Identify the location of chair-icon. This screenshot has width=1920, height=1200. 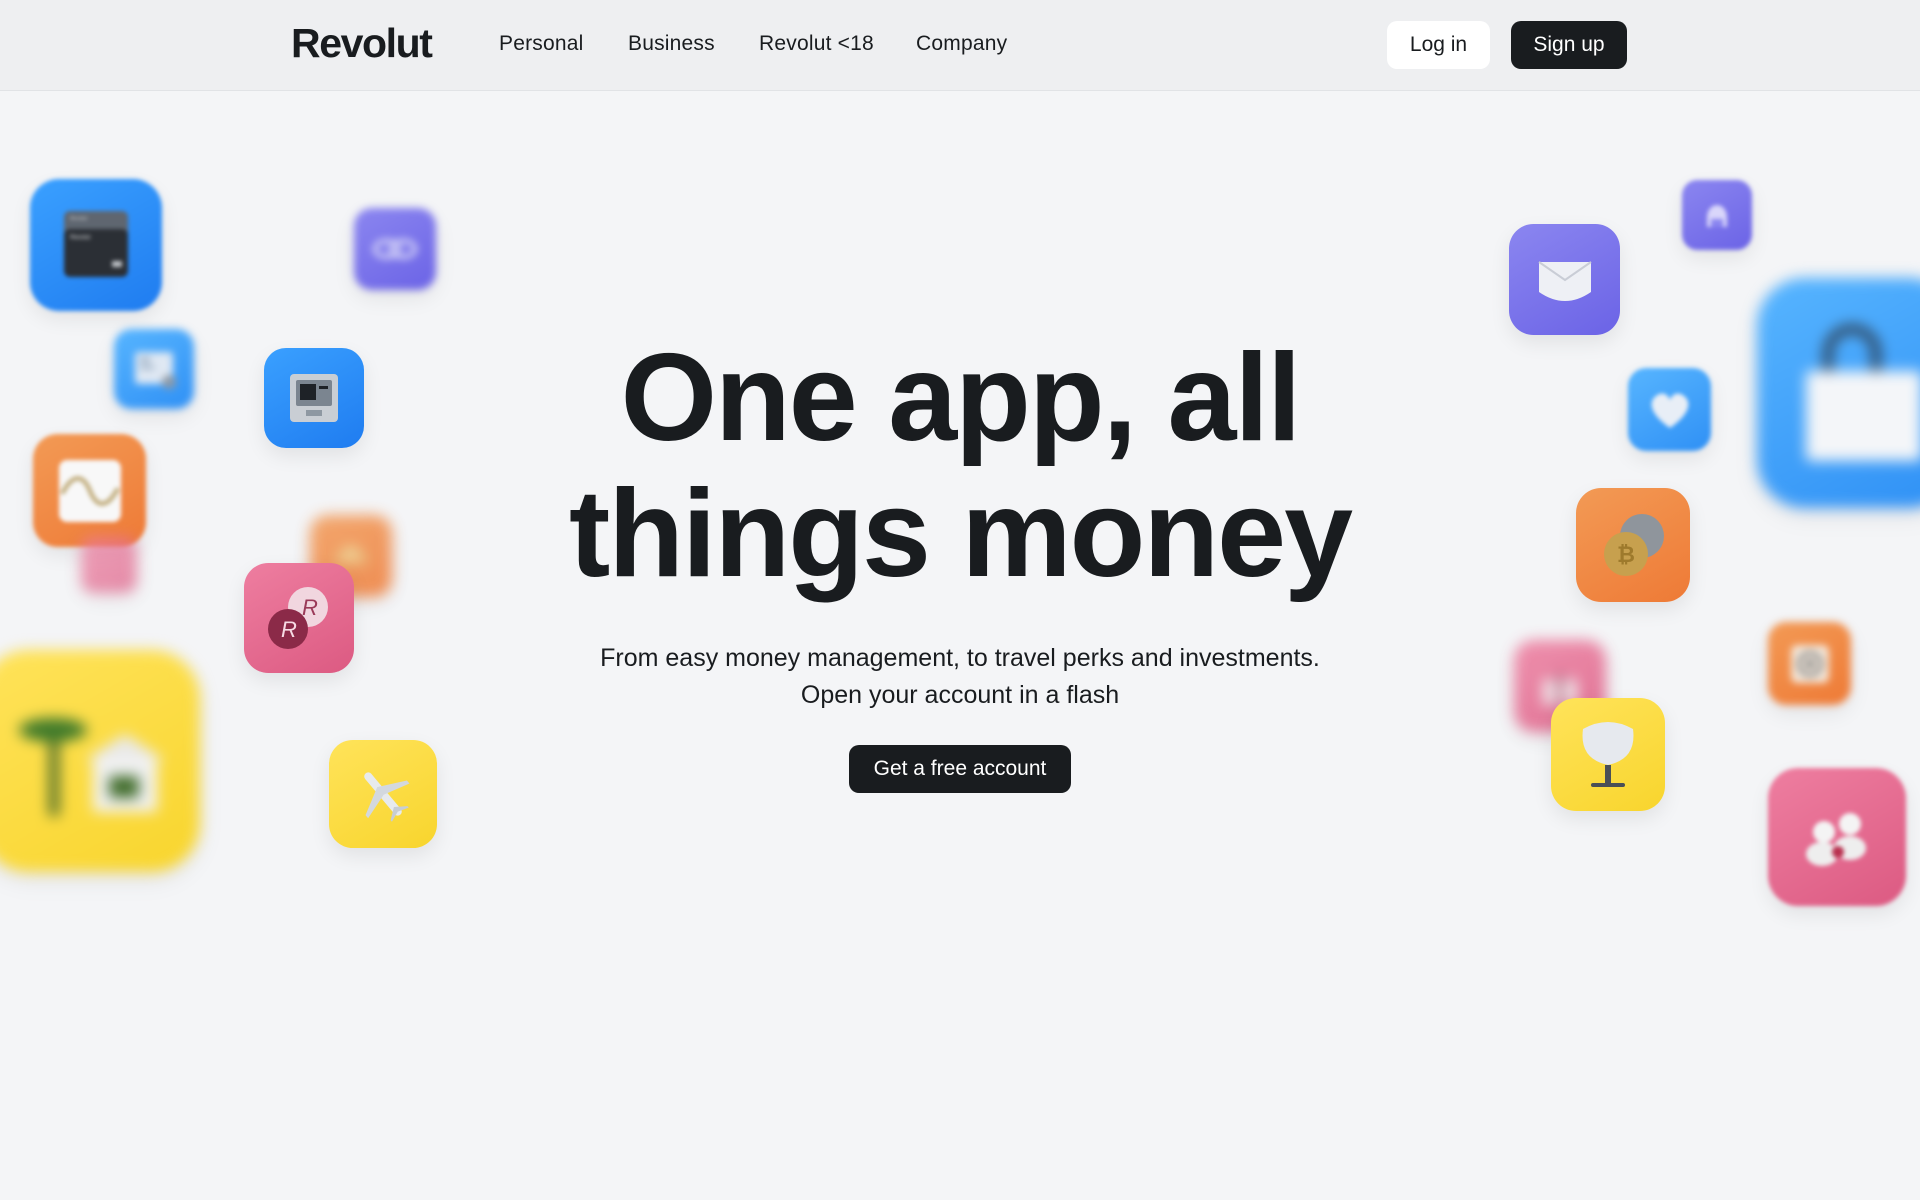
(1608, 754).